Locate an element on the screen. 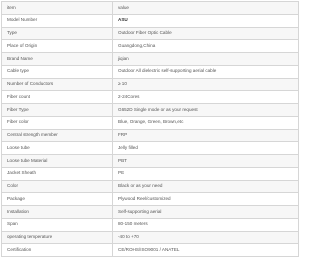  row-value: Outdoor Fiber Optic Cable is located at coordinates (205, 33).